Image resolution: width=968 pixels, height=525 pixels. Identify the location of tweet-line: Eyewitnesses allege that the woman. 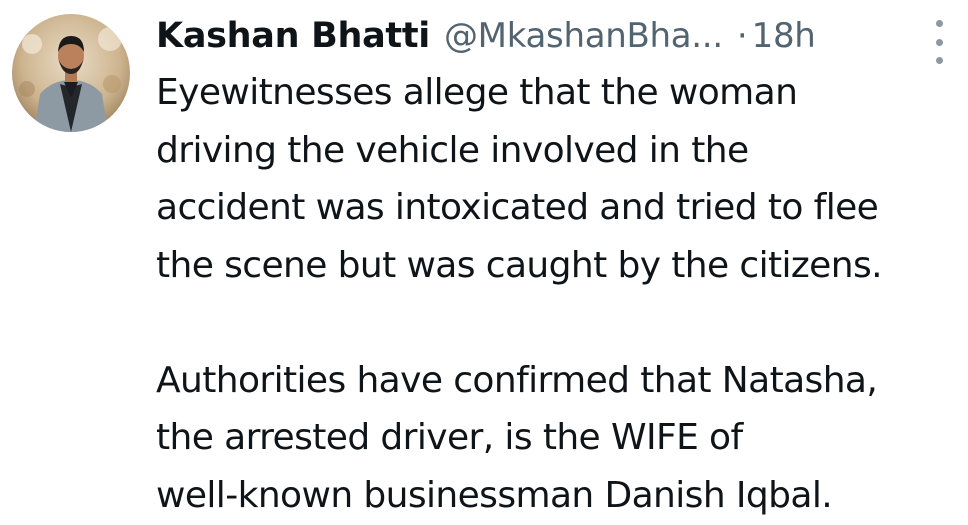
(477, 92).